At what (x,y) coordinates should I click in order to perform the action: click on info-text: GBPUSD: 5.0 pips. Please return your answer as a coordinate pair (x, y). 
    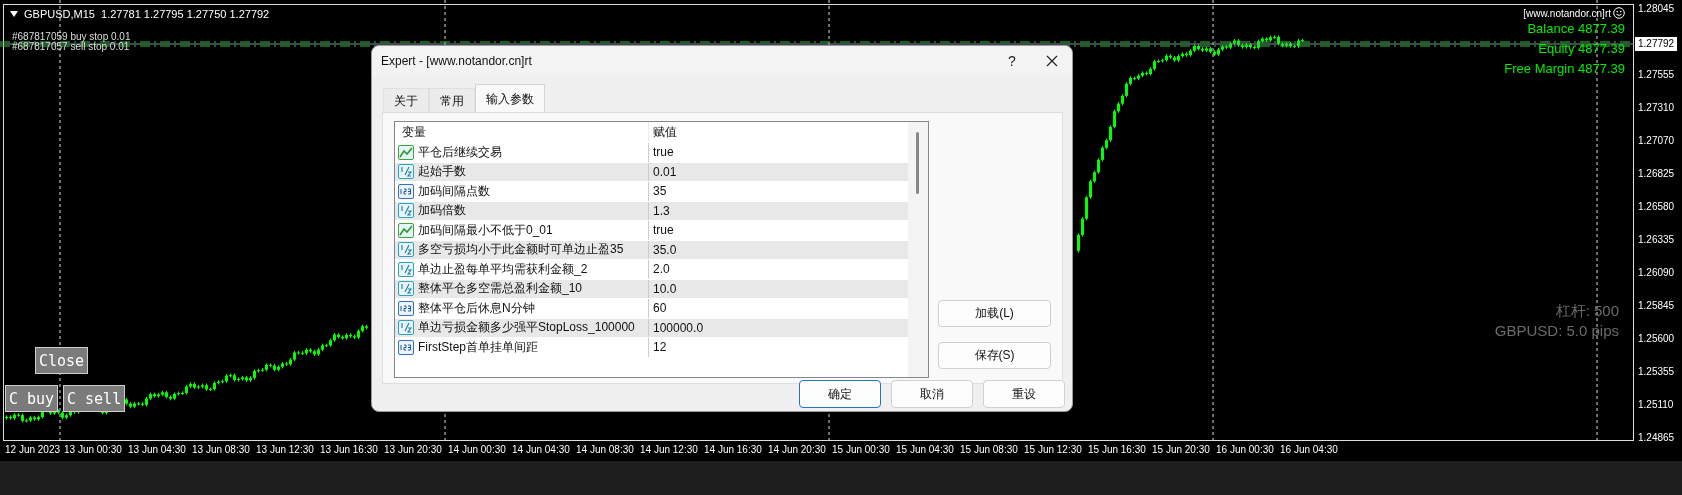
    Looking at the image, I should click on (1556, 331).